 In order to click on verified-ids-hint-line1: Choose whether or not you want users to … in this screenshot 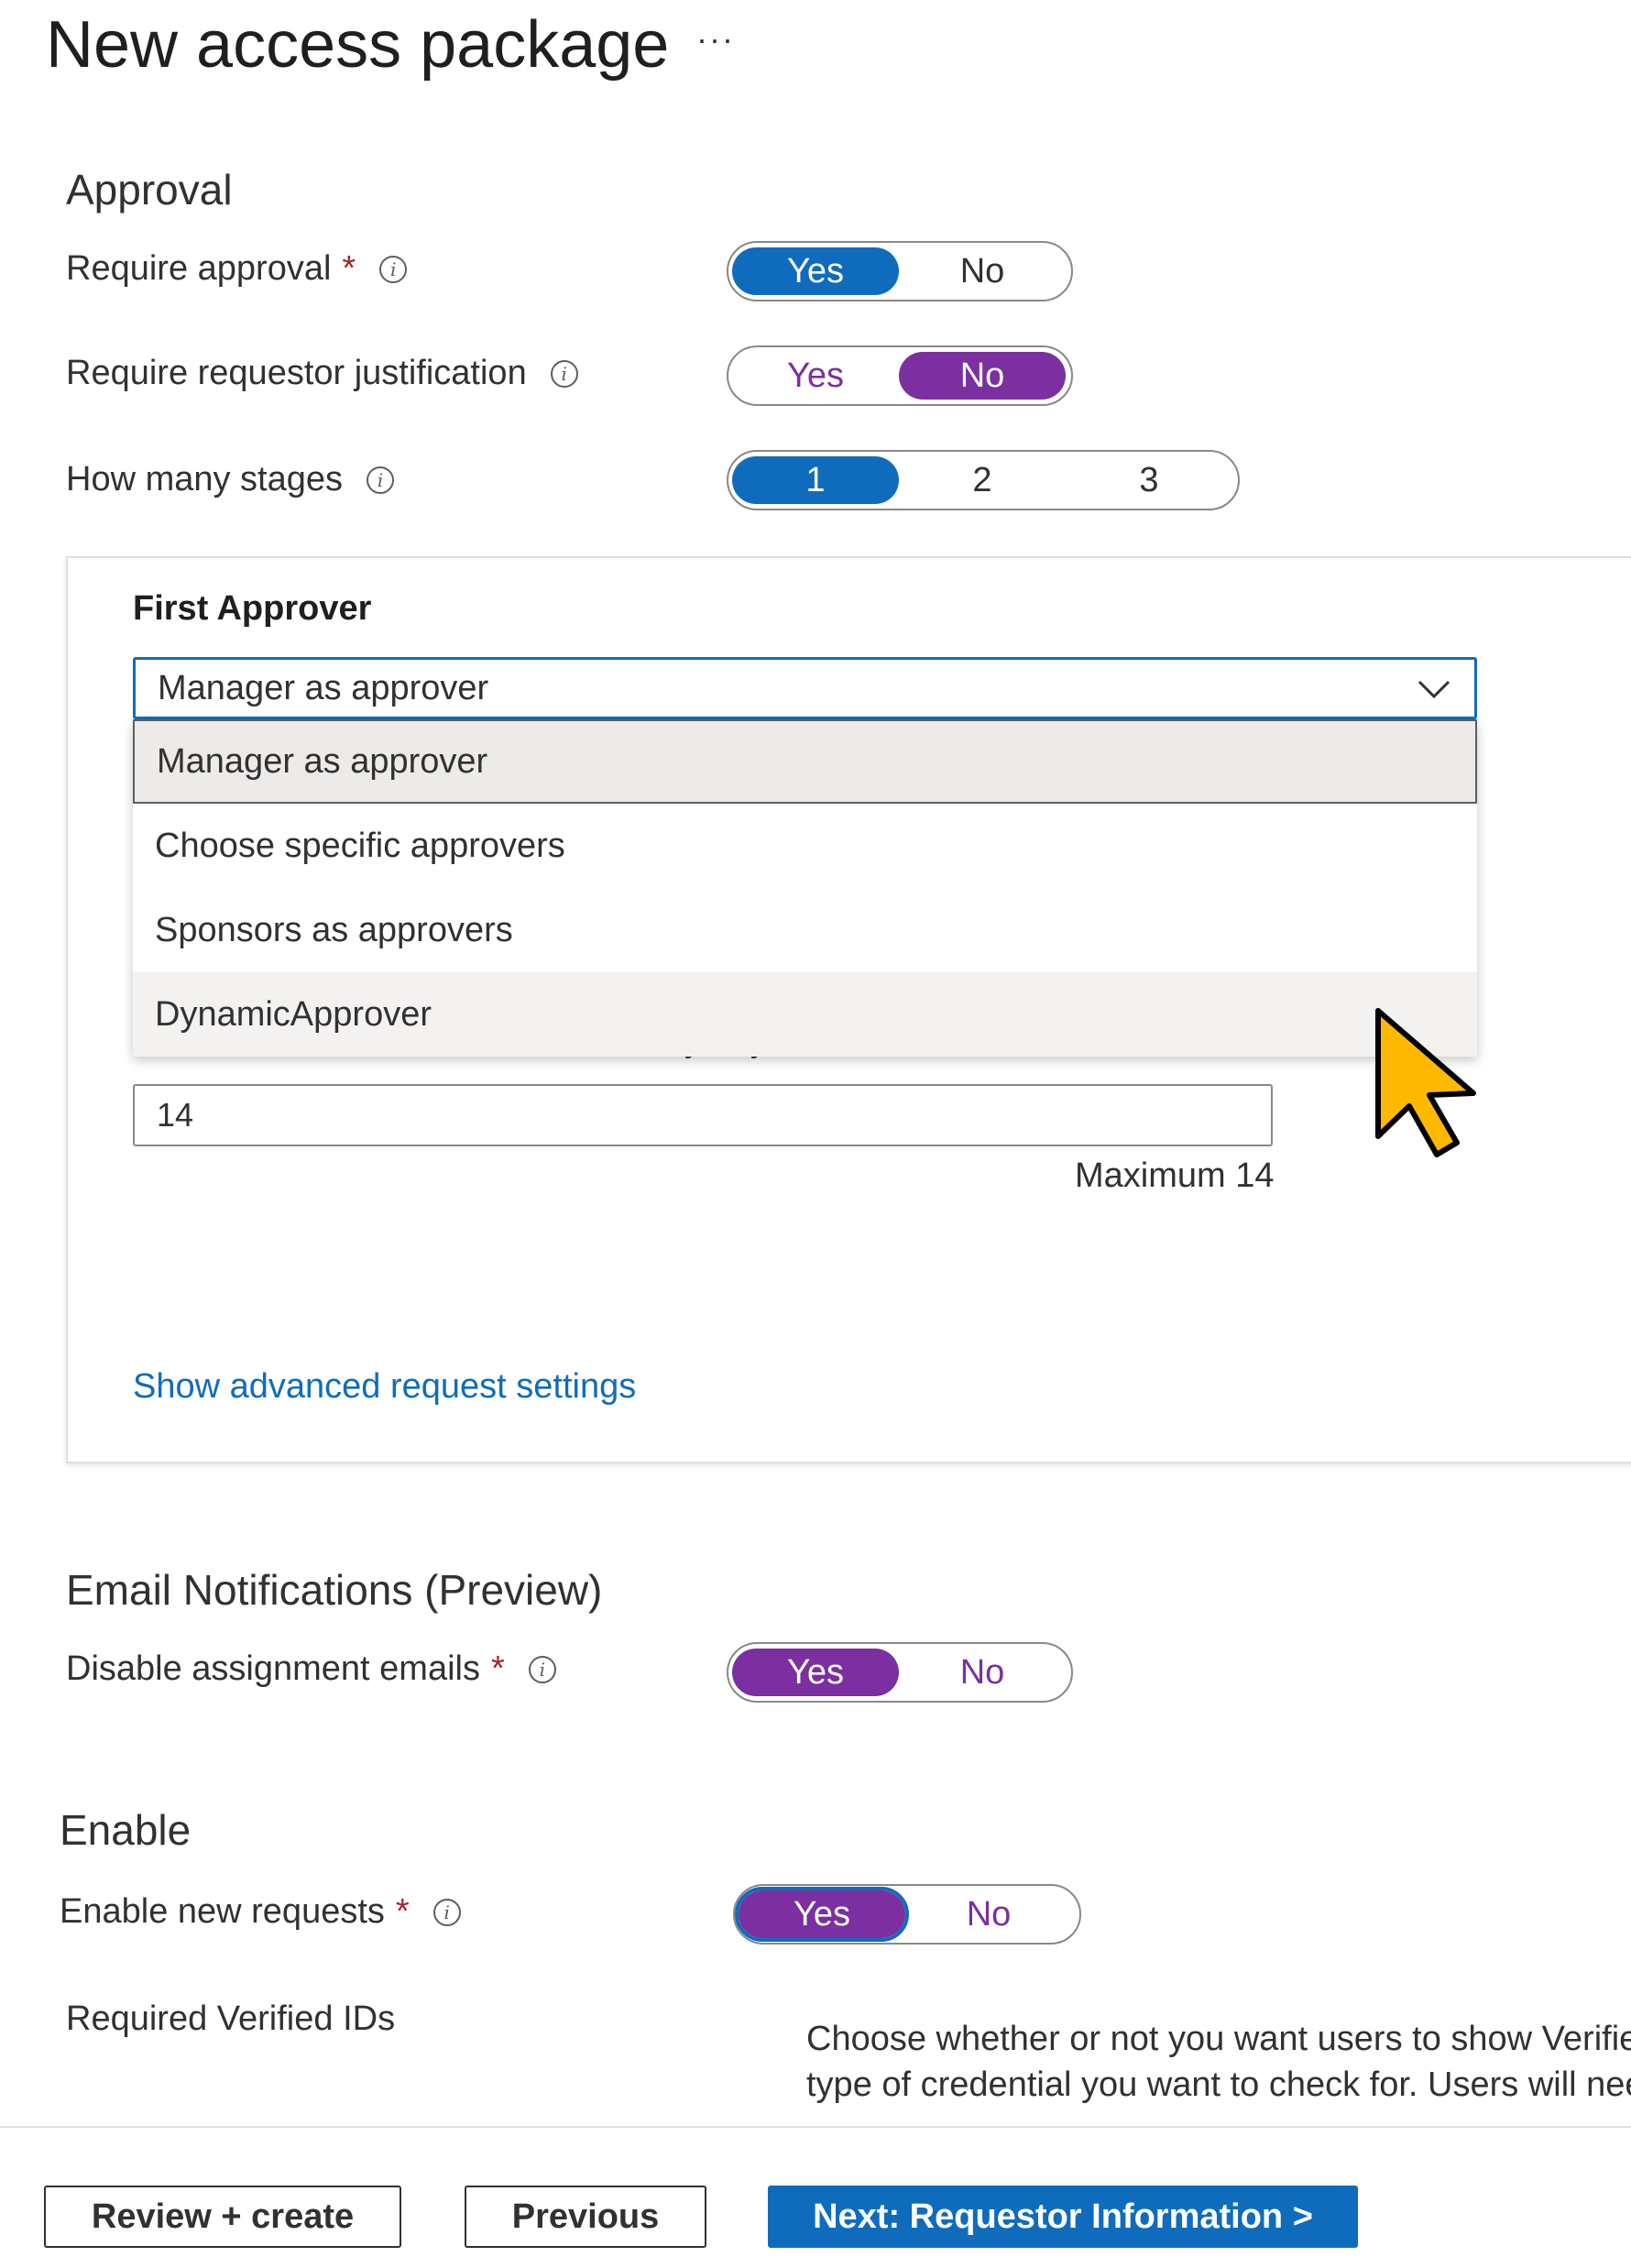, I will do `click(1218, 2039)`.